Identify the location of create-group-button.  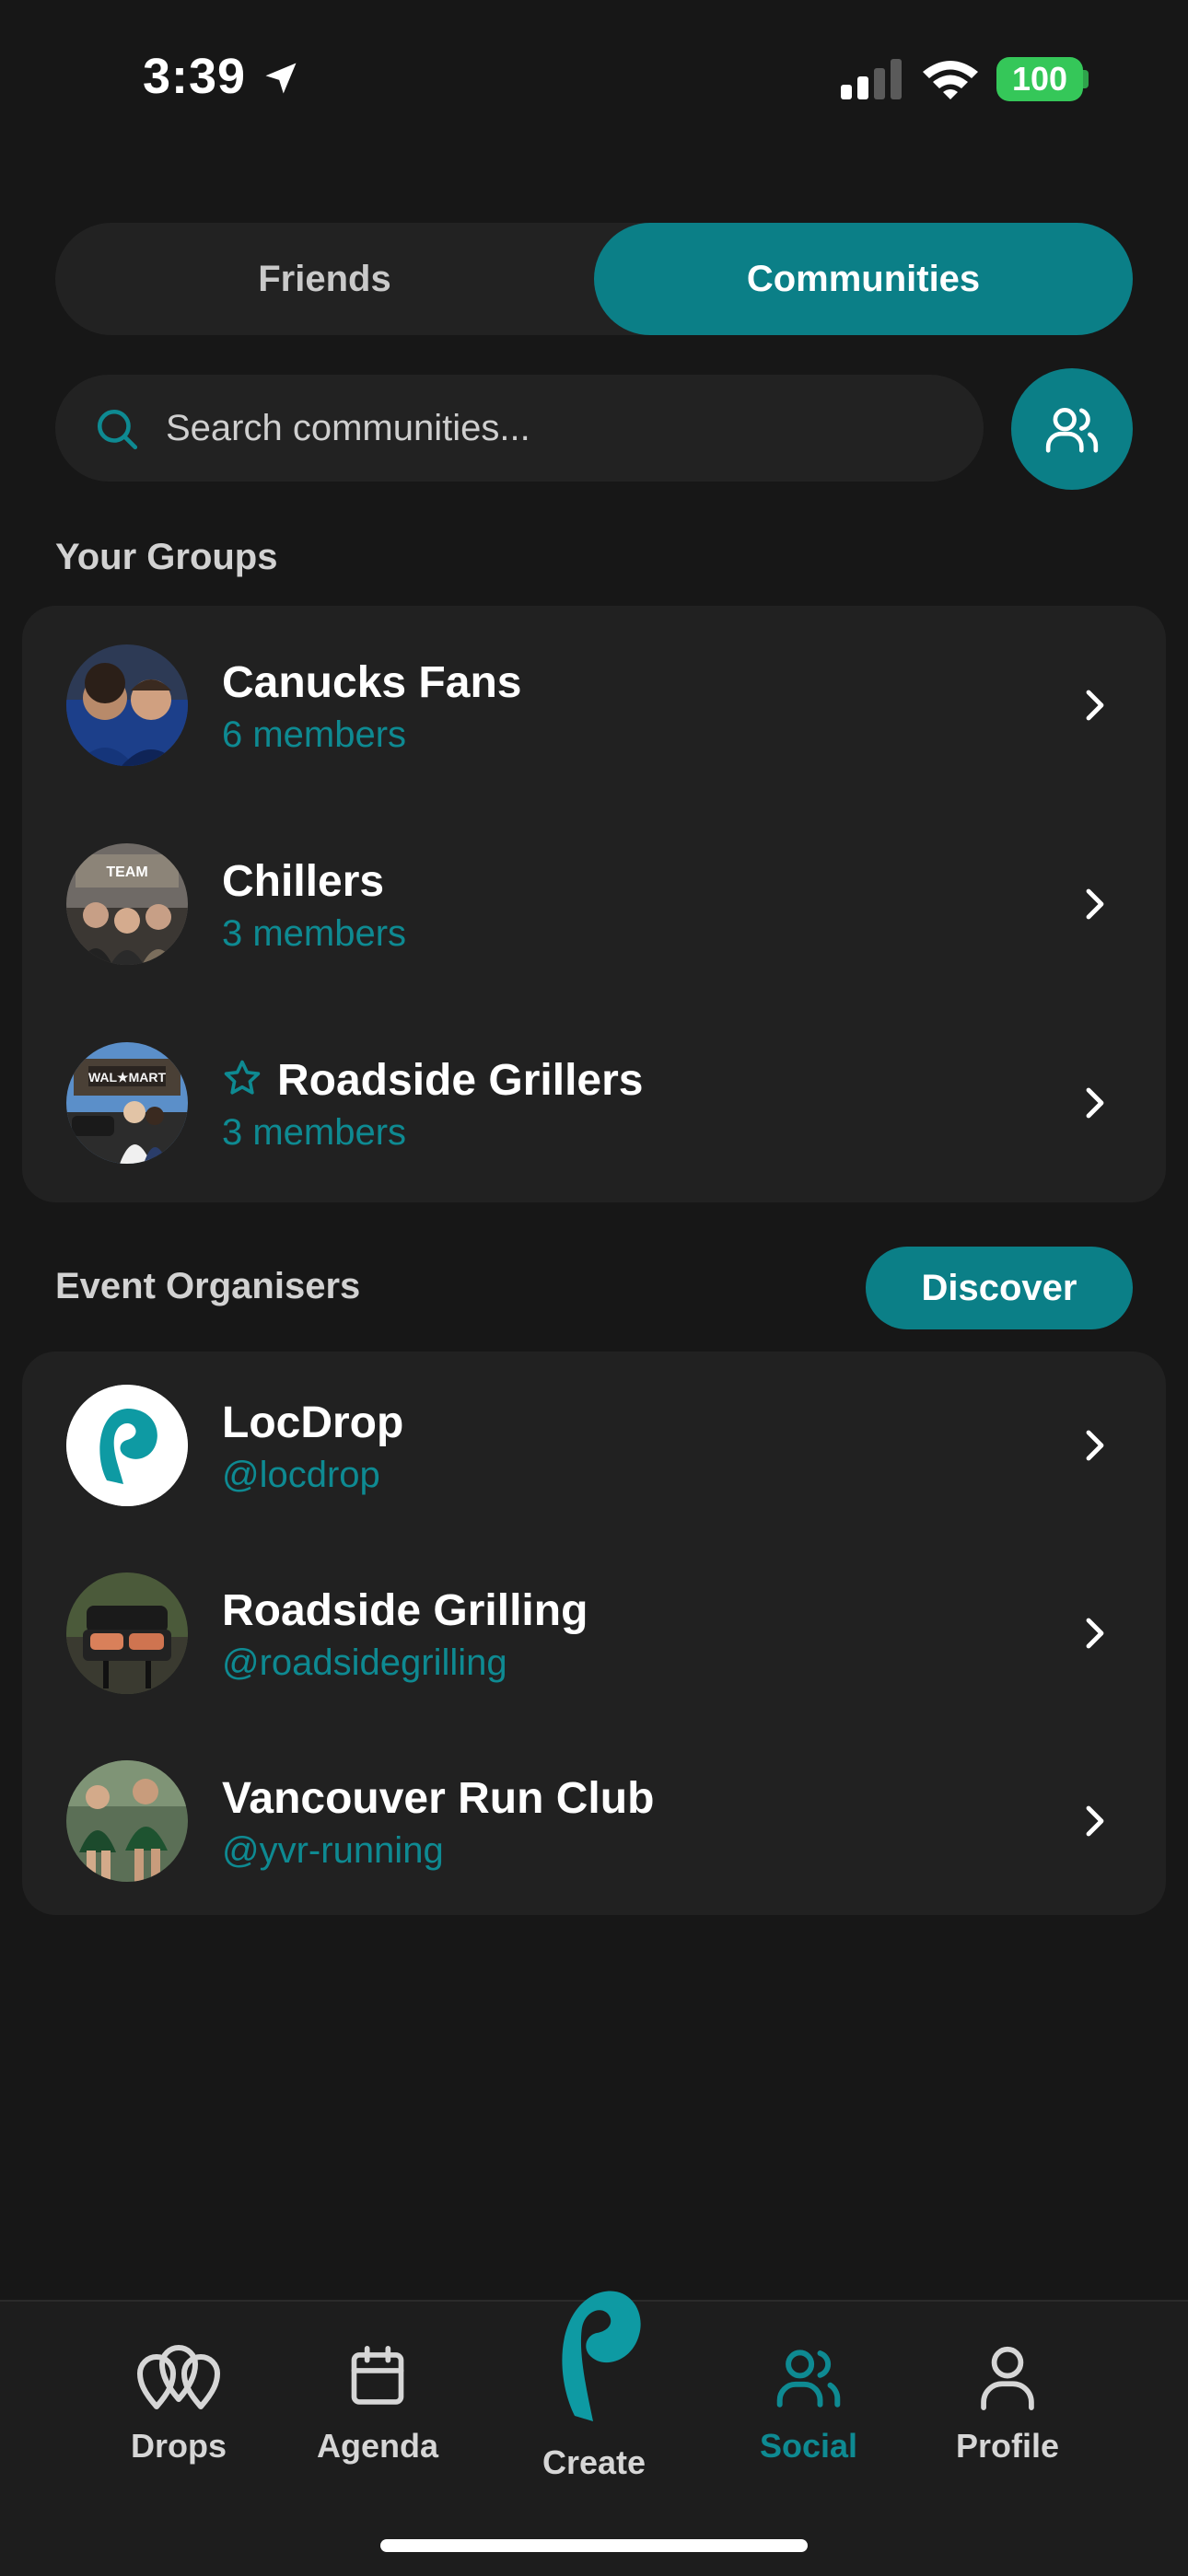
(1072, 429).